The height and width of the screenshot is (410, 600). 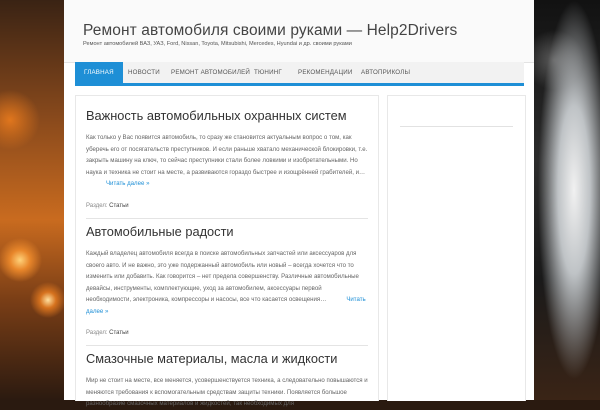 I want to click on nav-item-news: Новости, so click(x=144, y=72).